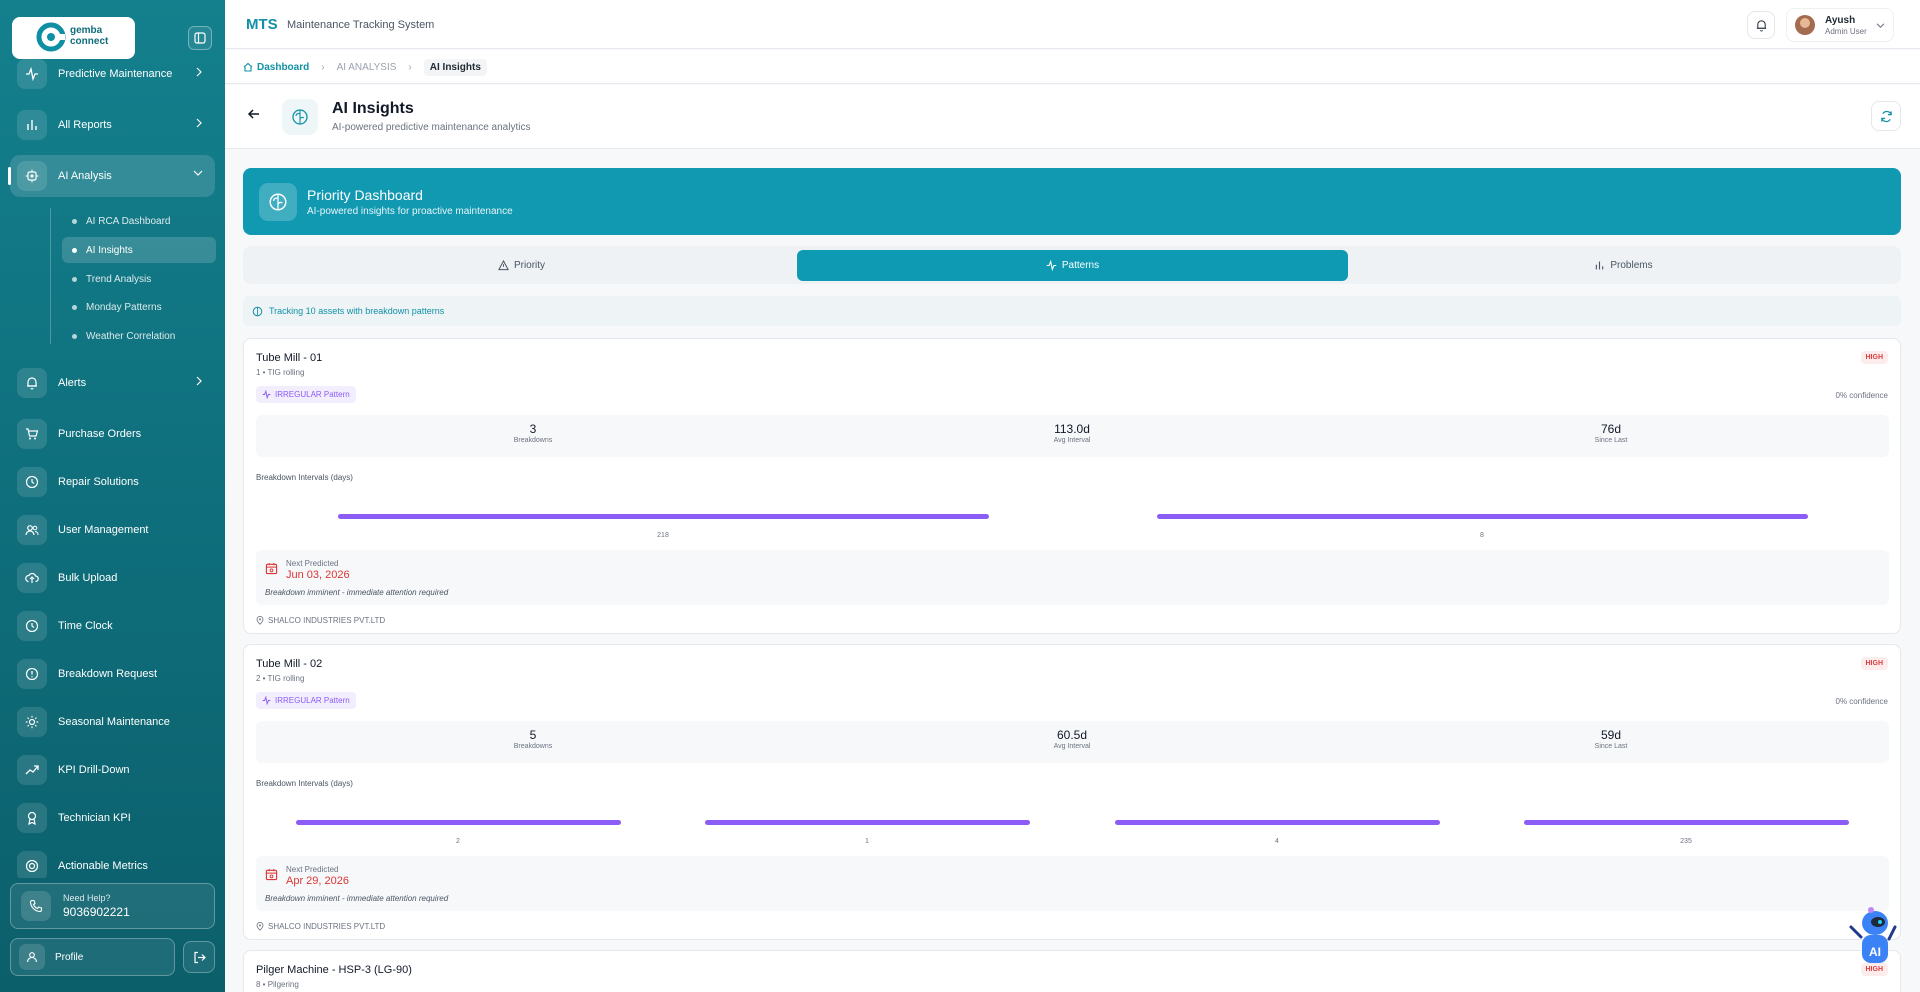  I want to click on home-icon, so click(248, 67).